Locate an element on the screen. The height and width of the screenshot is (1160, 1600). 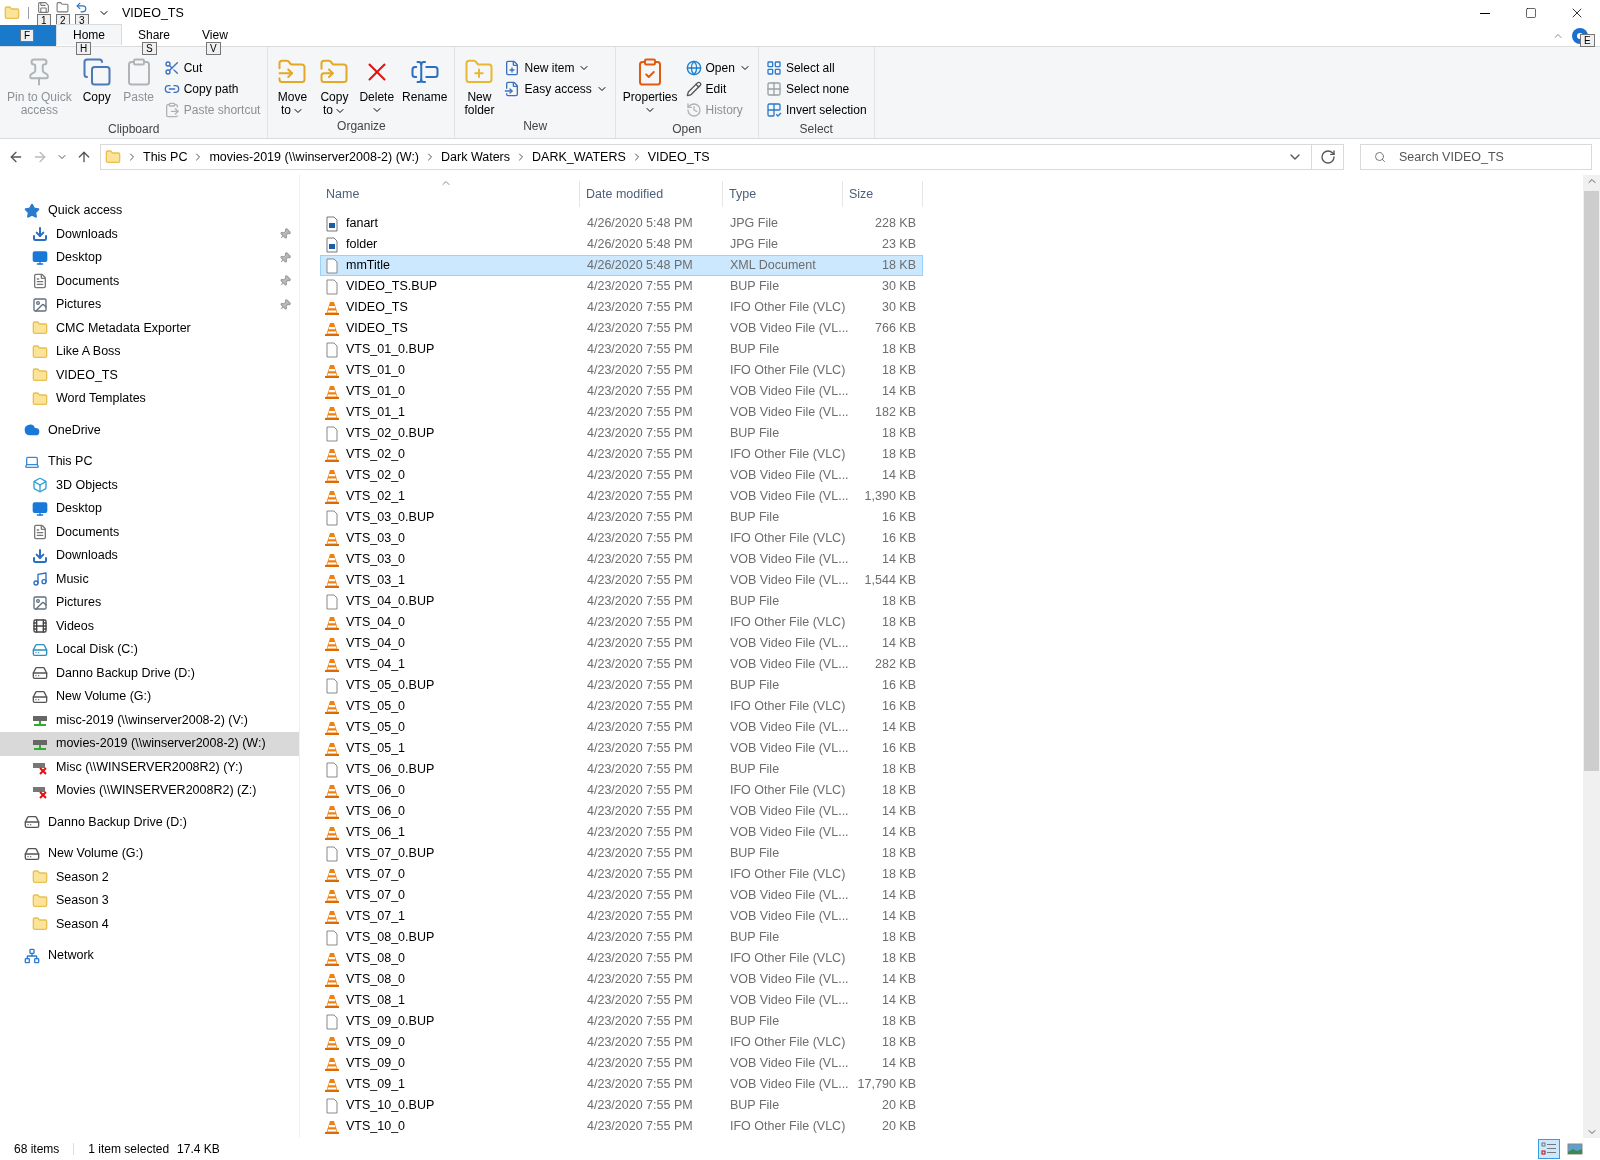
file-row: VTS_04_0 4/23/2020 7:55 PM IFO Other File (VLC) 18 KB is located at coordinates (621, 622).